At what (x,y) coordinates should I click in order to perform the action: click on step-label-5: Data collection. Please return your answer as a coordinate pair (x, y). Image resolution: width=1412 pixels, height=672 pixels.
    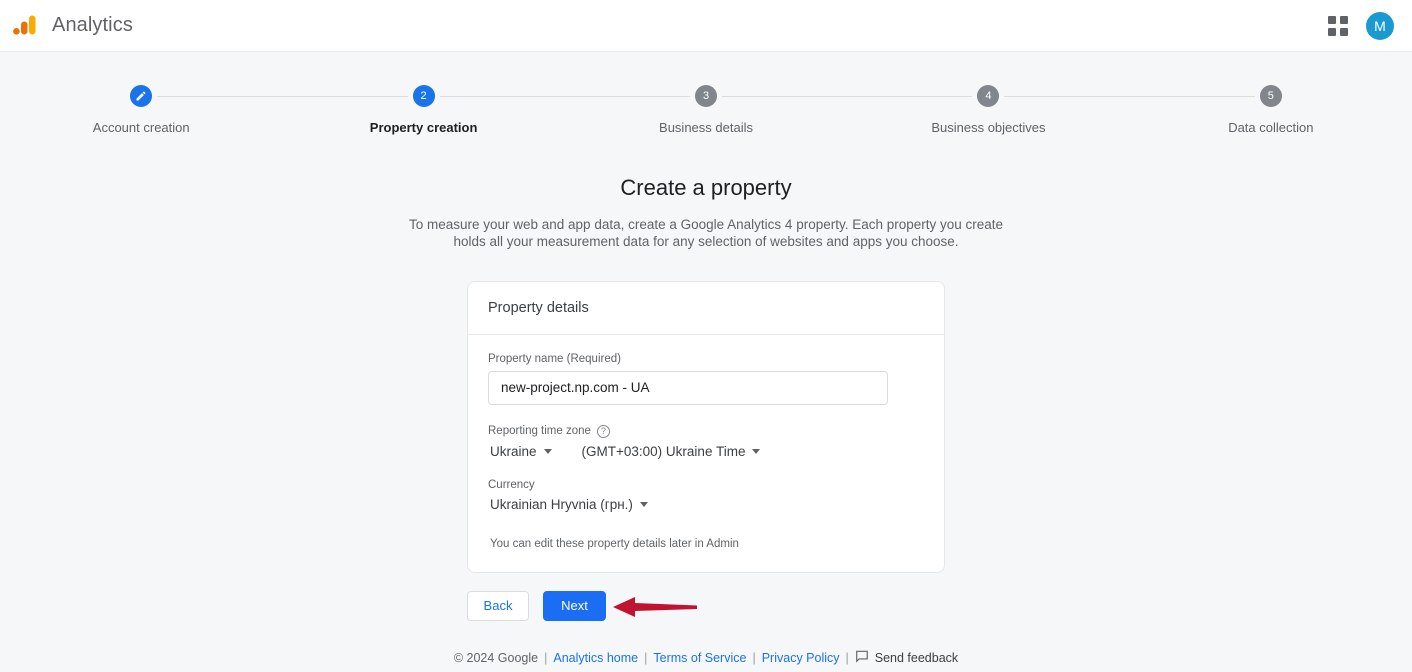
    Looking at the image, I should click on (1271, 127).